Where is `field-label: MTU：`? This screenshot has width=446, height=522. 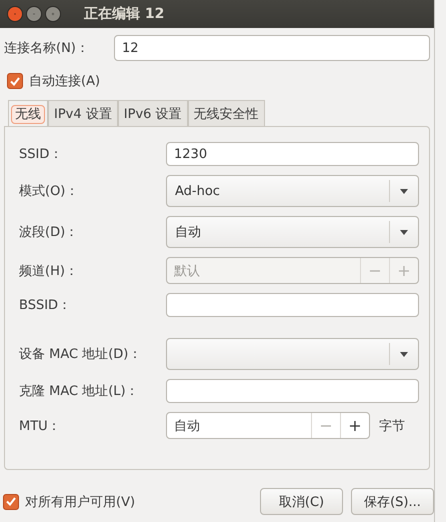 field-label: MTU： is located at coordinates (40, 427).